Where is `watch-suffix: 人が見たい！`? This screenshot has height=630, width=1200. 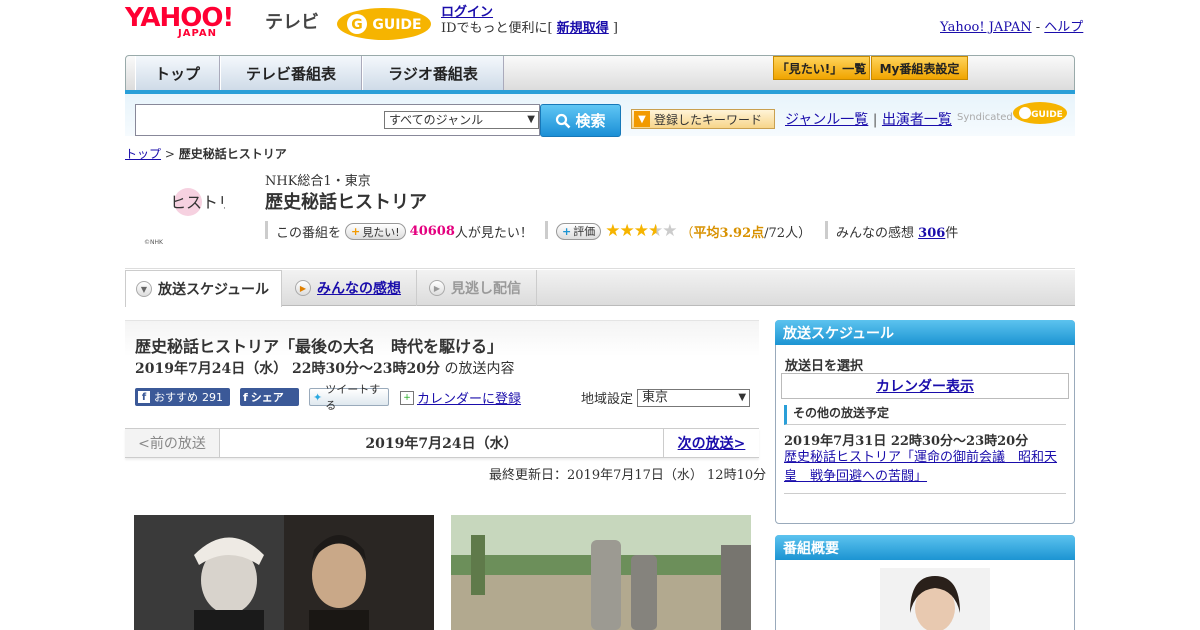
watch-suffix: 人が見たい！ is located at coordinates (493, 233).